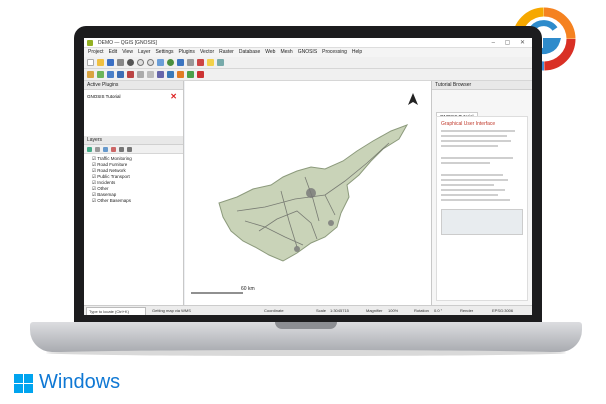 This screenshot has height=404, width=606. Describe the element at coordinates (466, 310) in the screenshot. I see `render-checkbox: Render` at that location.